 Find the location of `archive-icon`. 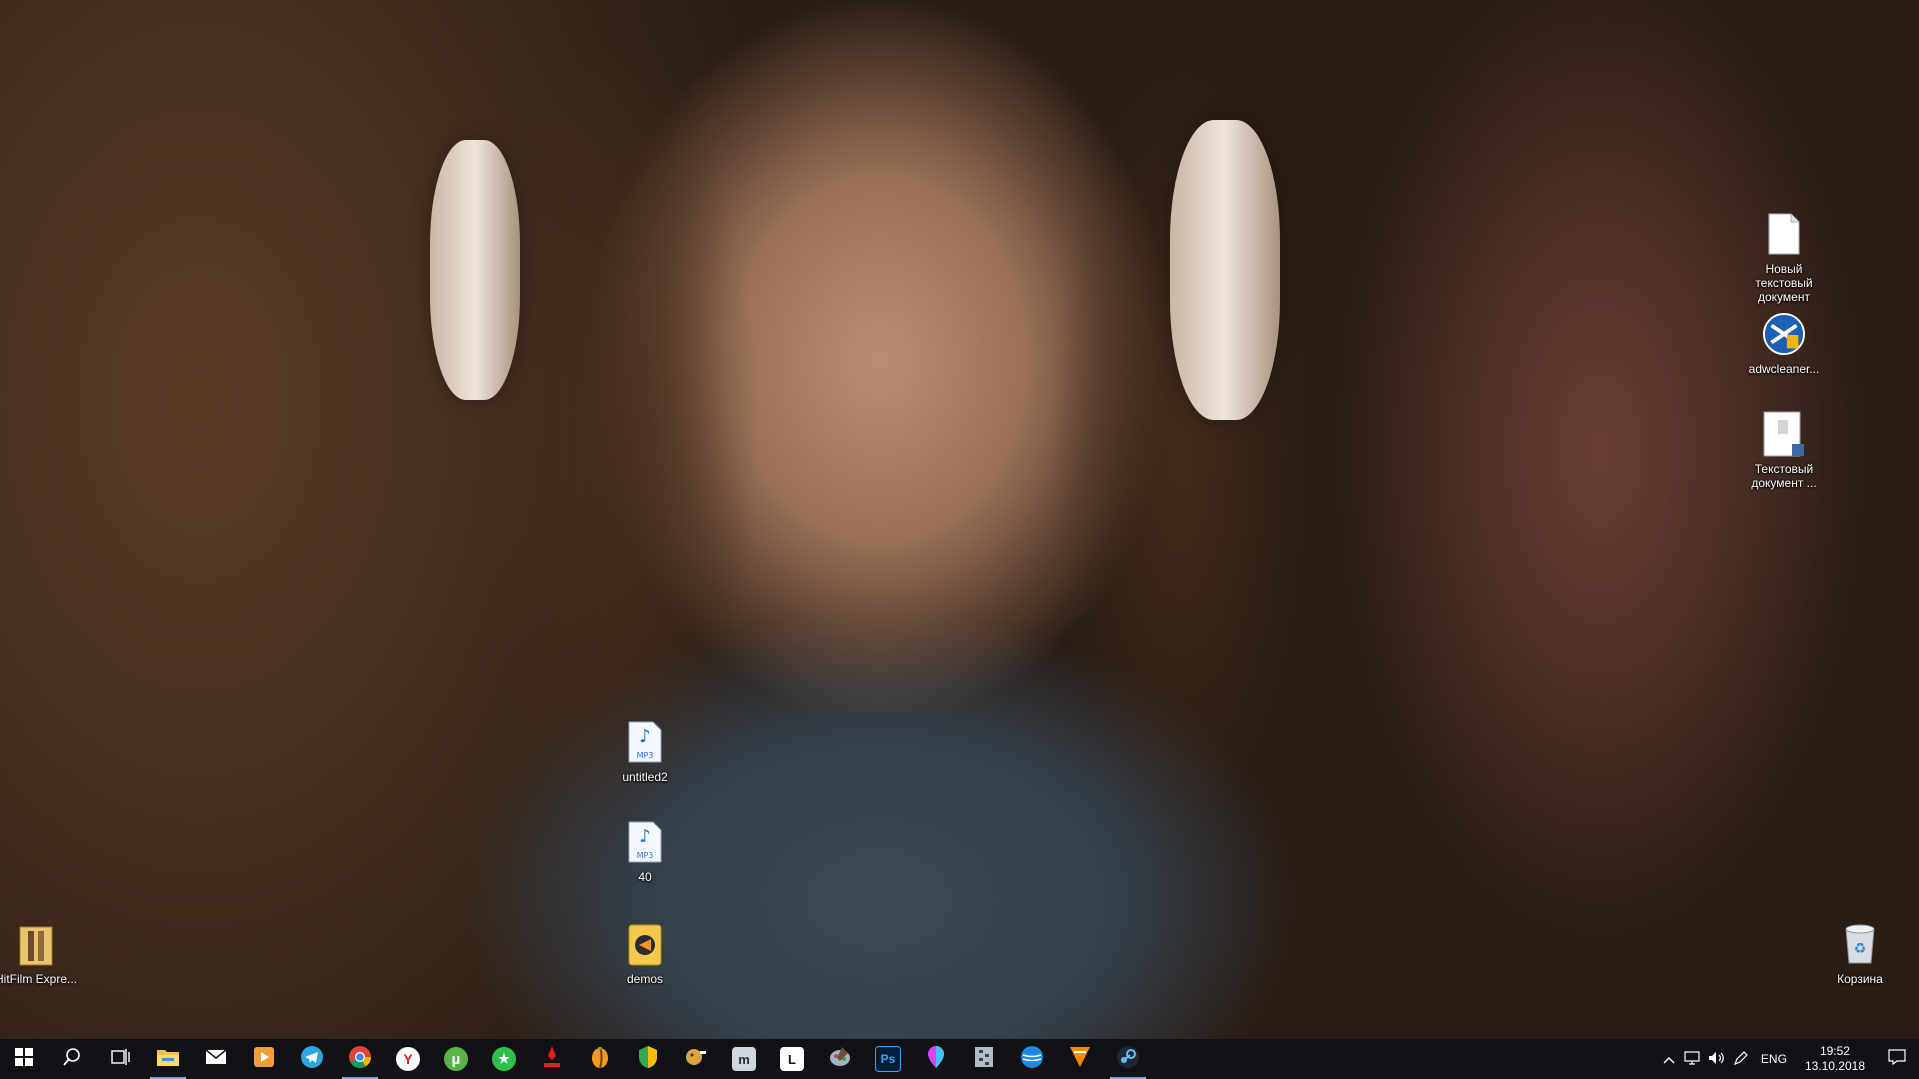

archive-icon is located at coordinates (984, 1059).